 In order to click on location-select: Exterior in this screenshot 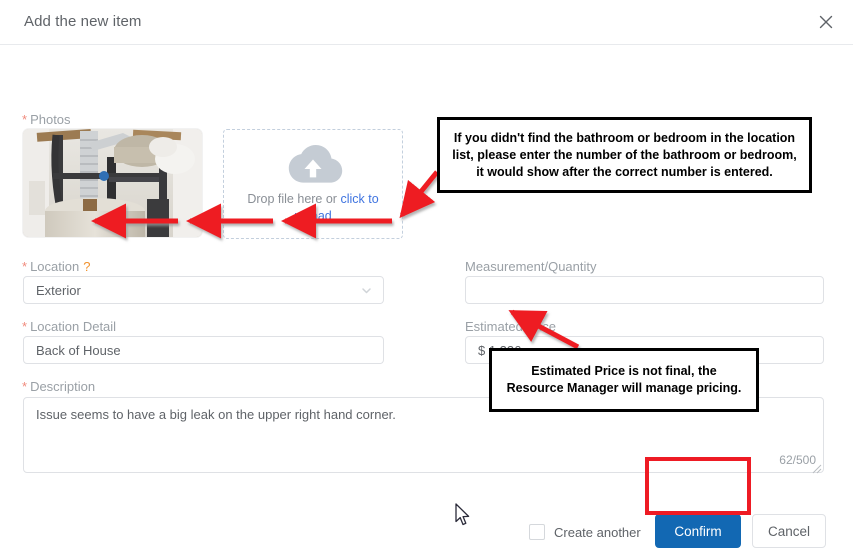, I will do `click(203, 290)`.